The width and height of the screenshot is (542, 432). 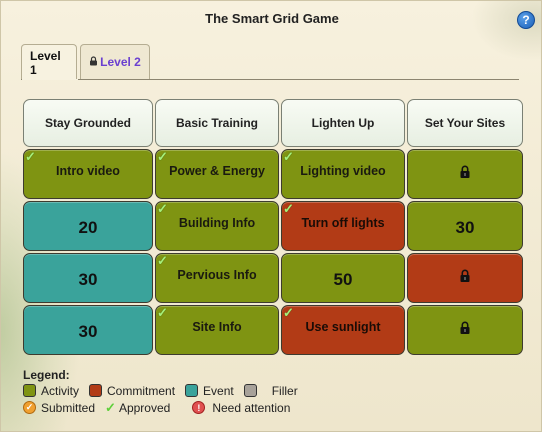 I want to click on legend-item-filler: Filler, so click(x=270, y=391).